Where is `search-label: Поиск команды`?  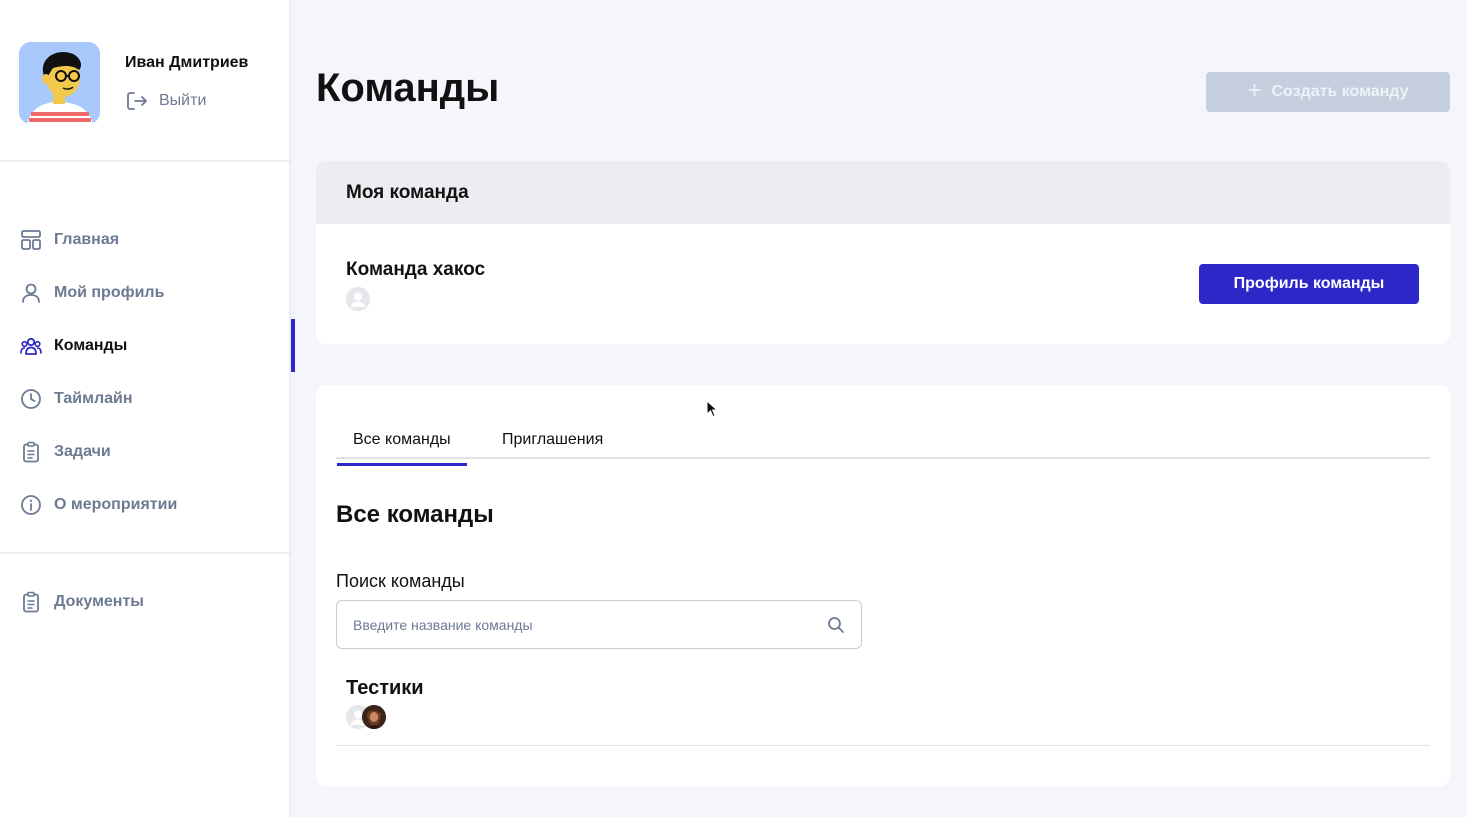
search-label: Поиск команды is located at coordinates (400, 581).